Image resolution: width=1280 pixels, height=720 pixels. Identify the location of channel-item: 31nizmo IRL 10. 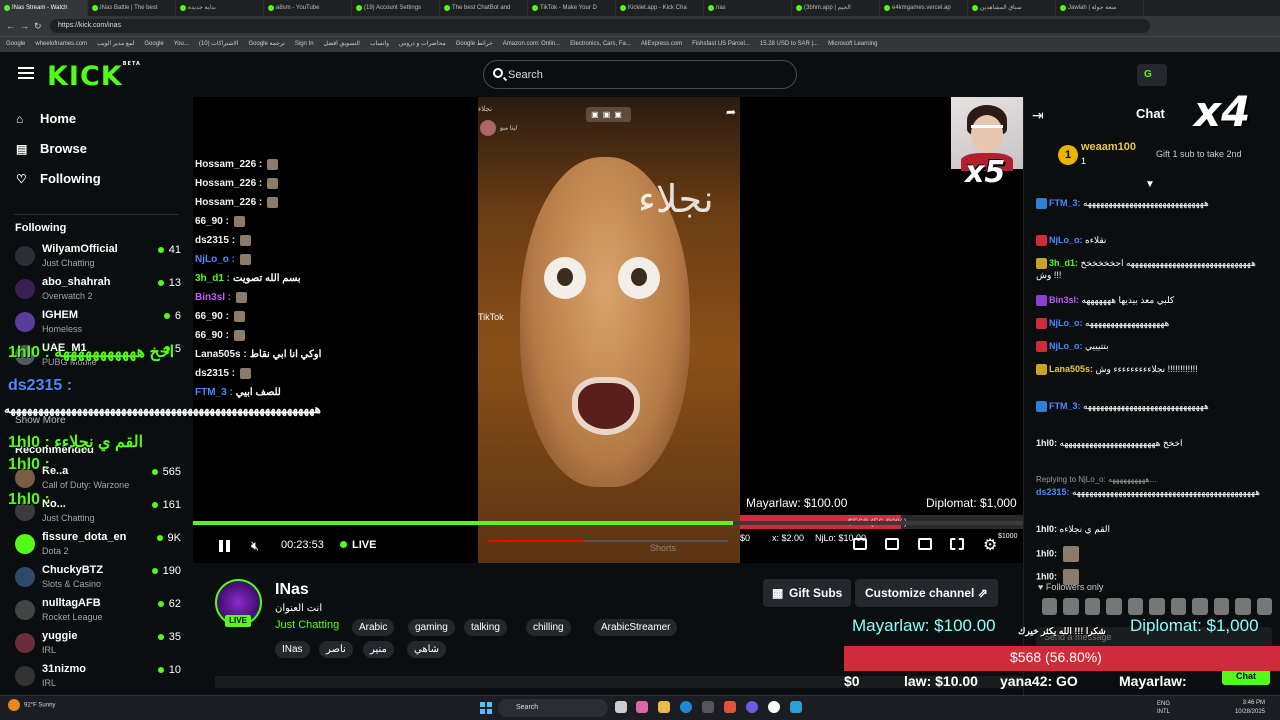
(100, 678).